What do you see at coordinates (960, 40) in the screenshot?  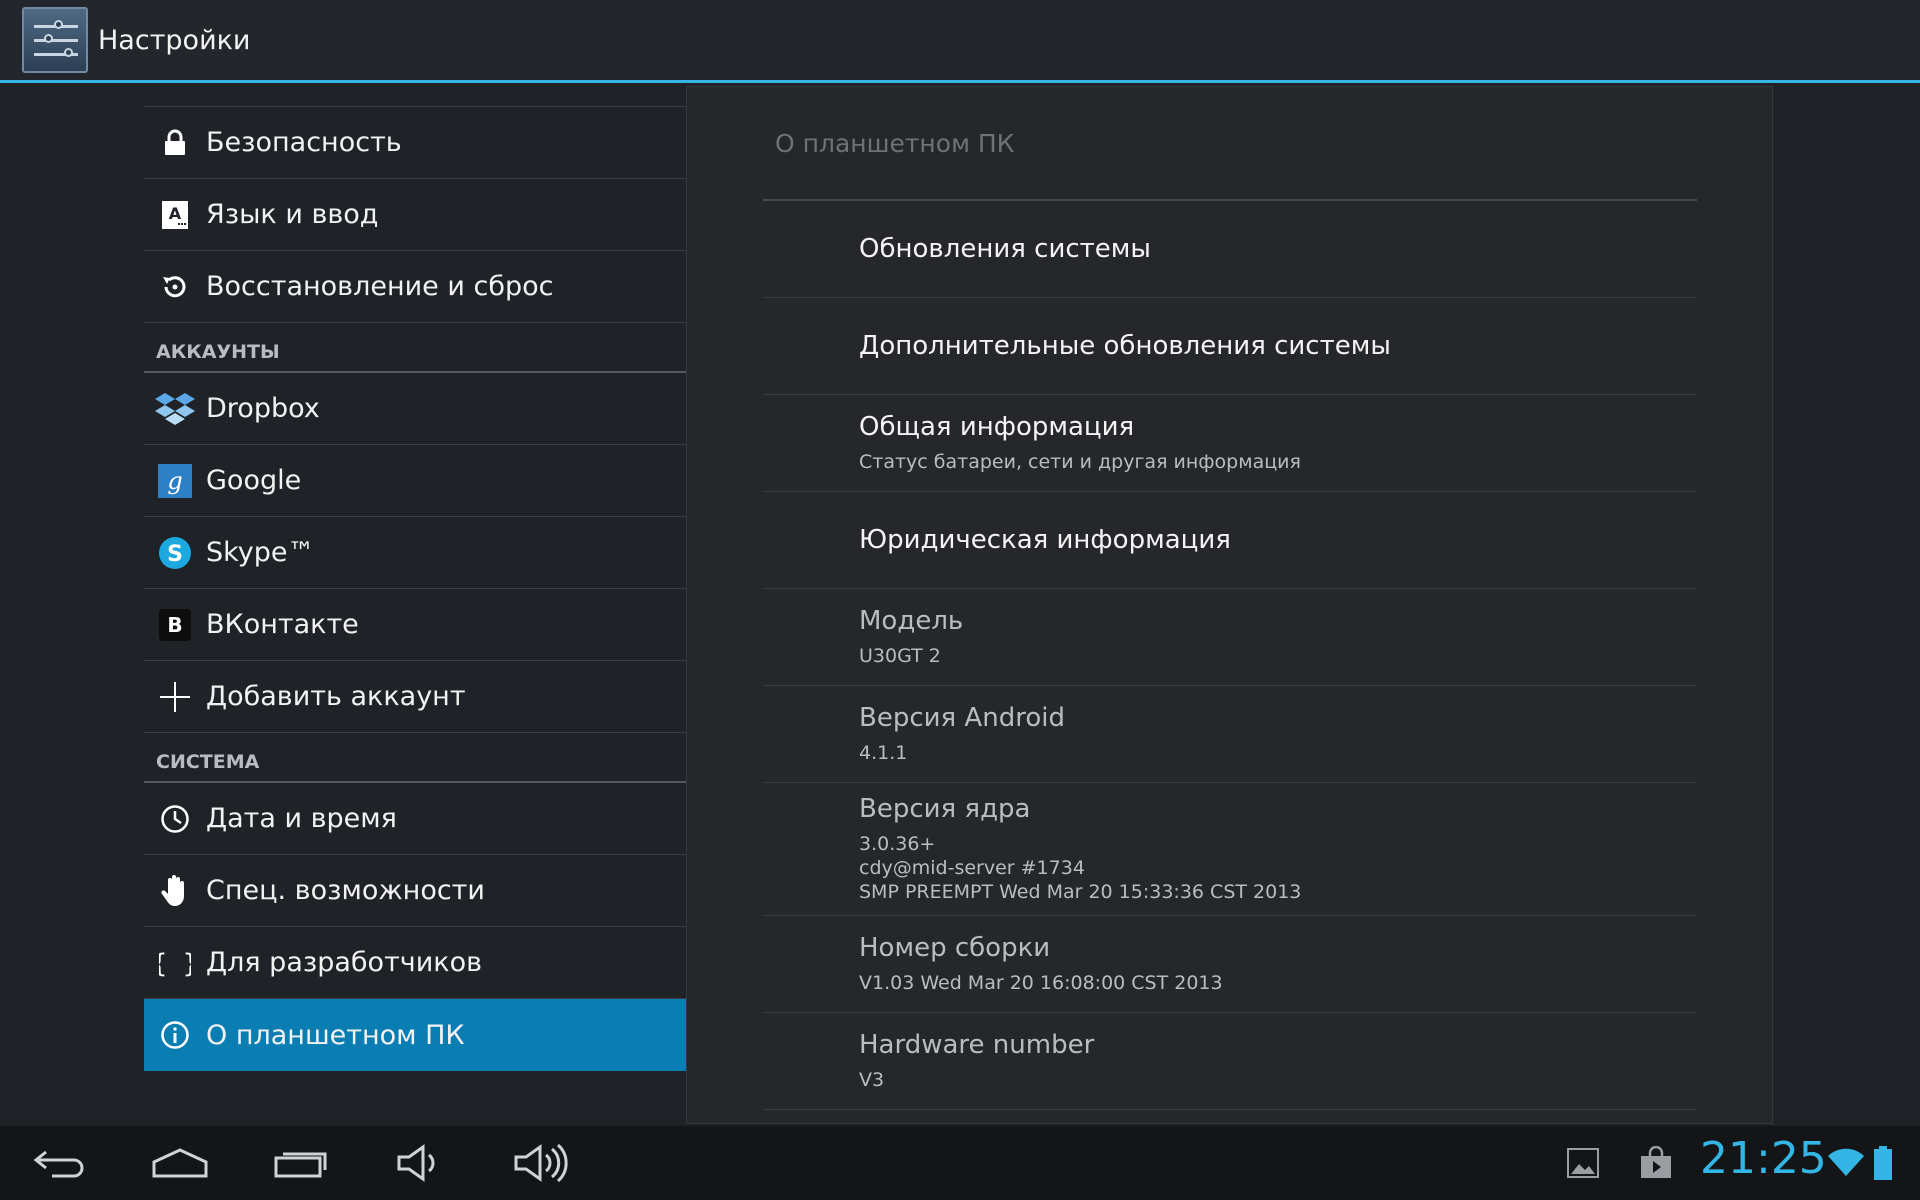 I see `action-bar: Настройки` at bounding box center [960, 40].